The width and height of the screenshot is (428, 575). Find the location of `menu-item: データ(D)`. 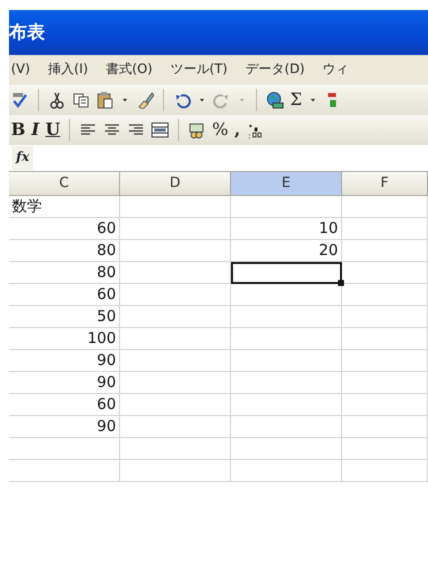

menu-item: データ(D) is located at coordinates (275, 70).